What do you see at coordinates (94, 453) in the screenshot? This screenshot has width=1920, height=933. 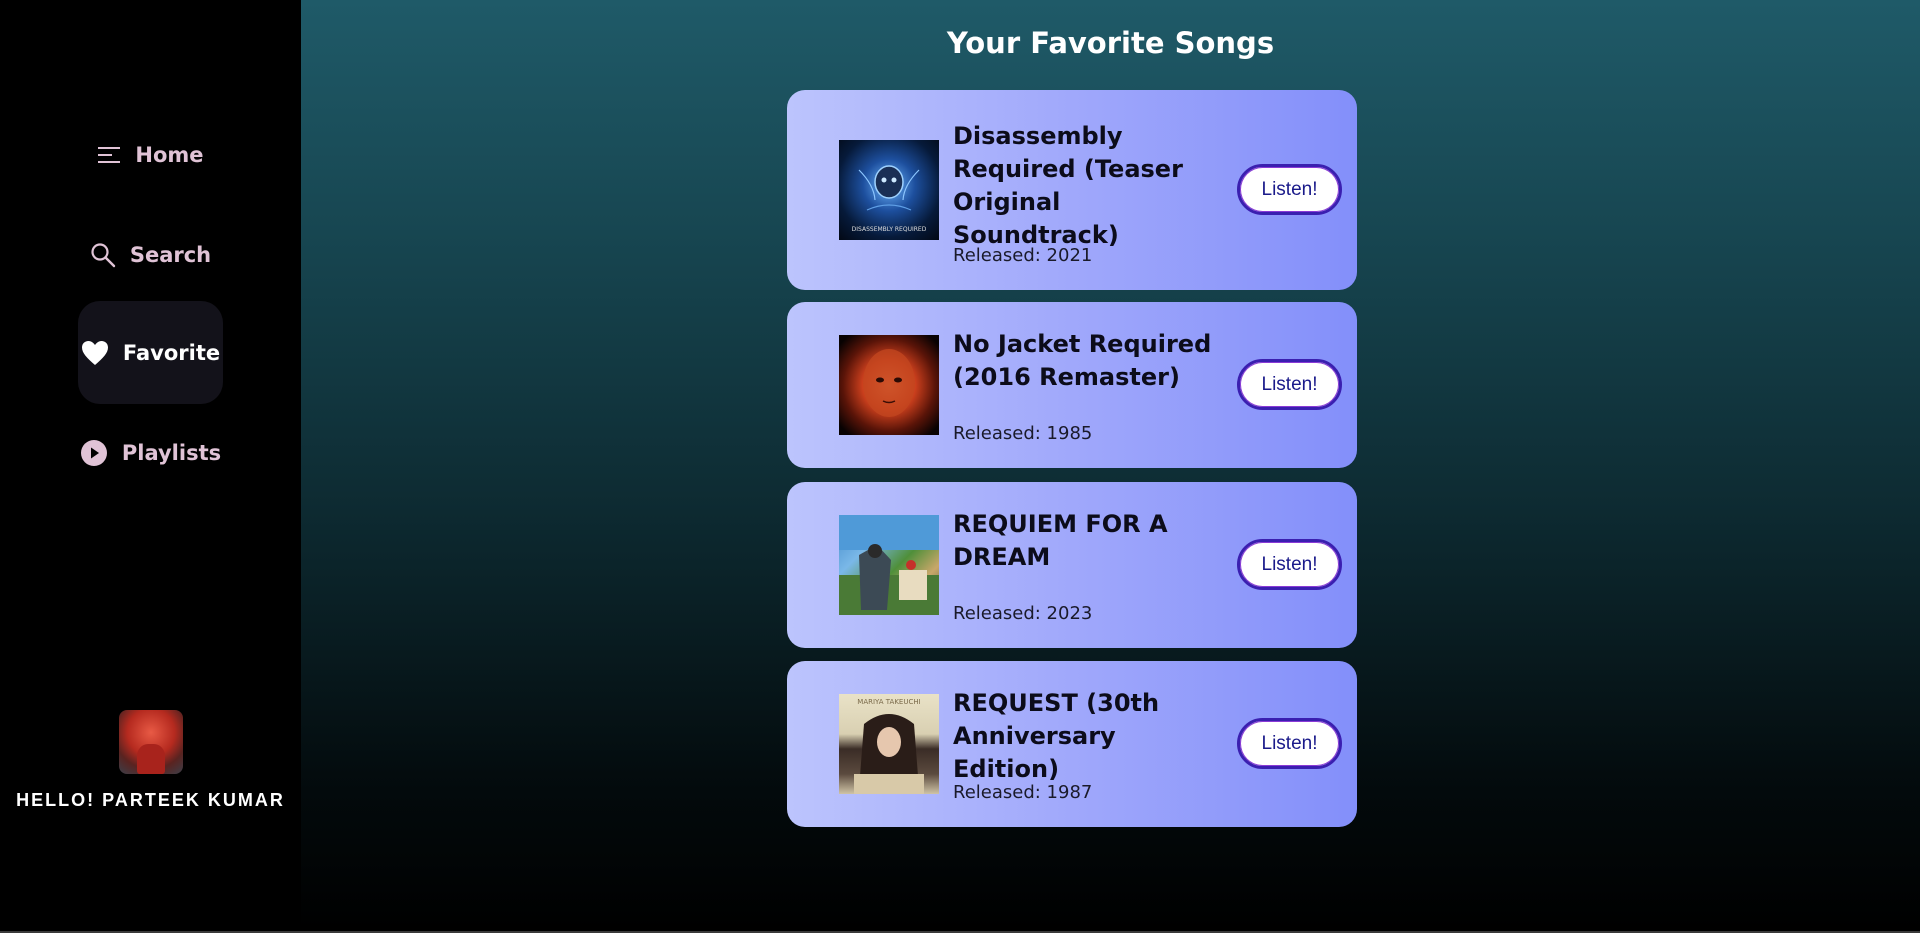 I see `play-circle-icon` at bounding box center [94, 453].